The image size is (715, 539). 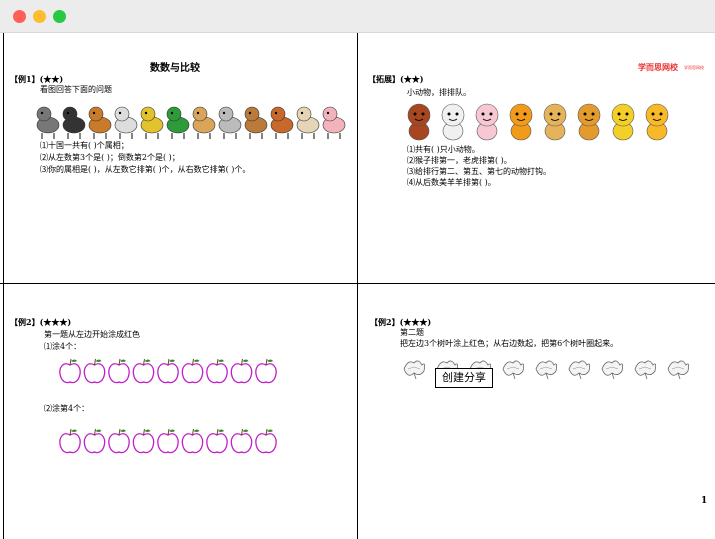 What do you see at coordinates (74, 122) in the screenshot?
I see `ox-icon` at bounding box center [74, 122].